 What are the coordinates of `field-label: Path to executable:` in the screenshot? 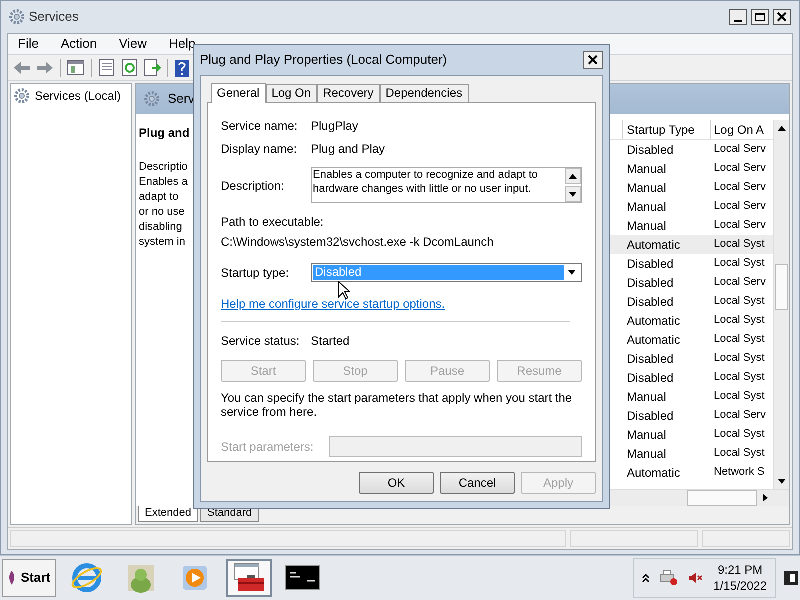 It's located at (273, 222).